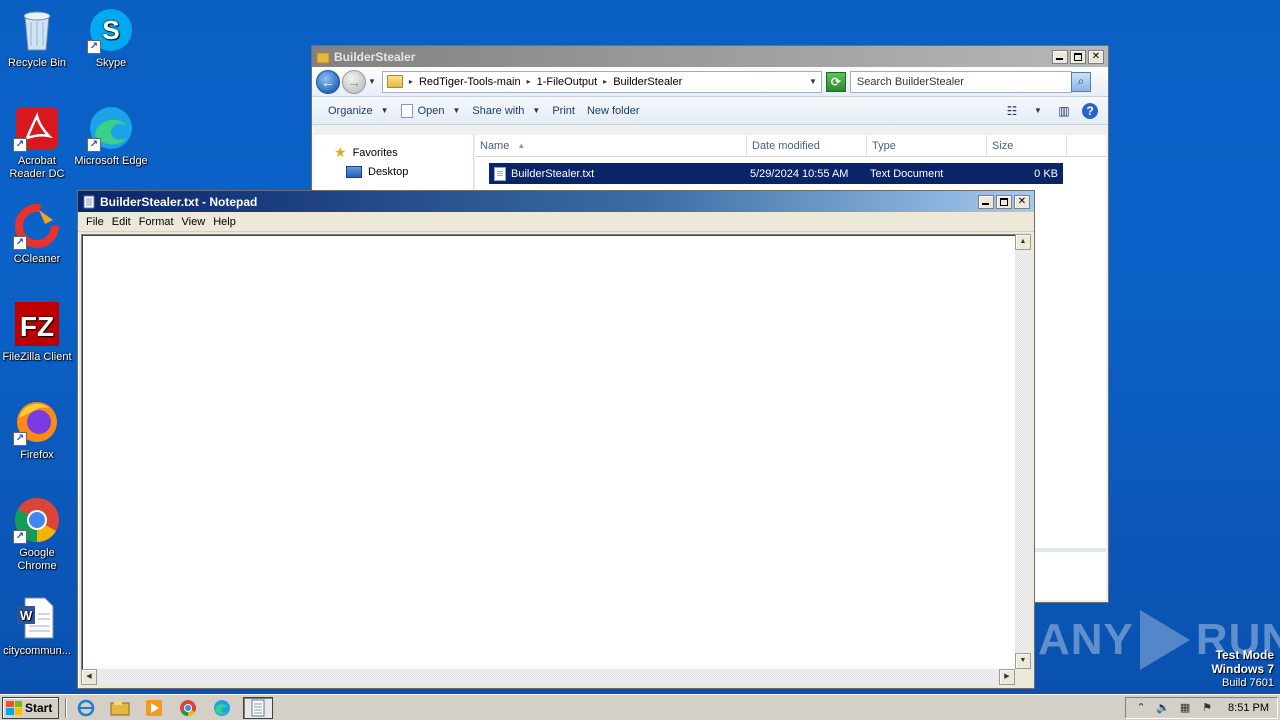  Describe the element at coordinates (188, 708) in the screenshot. I see `chrome-icon` at that location.